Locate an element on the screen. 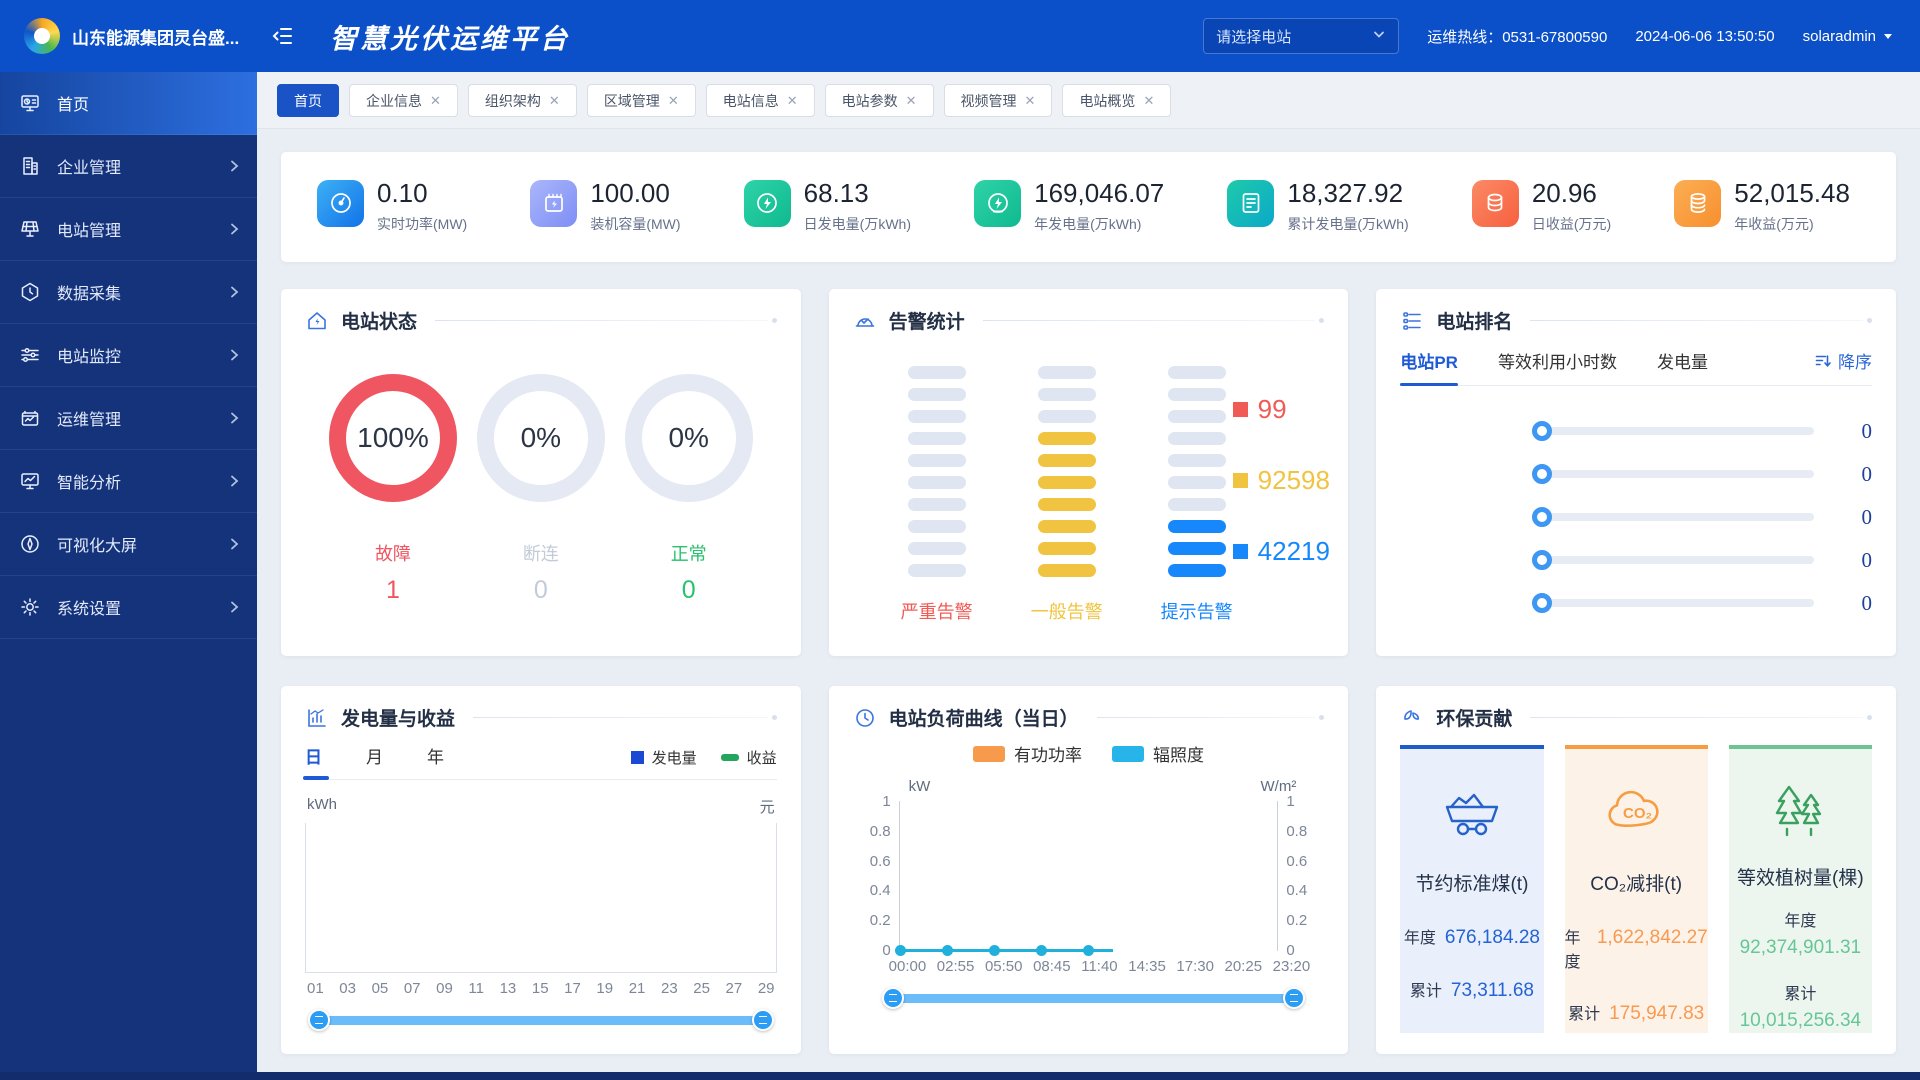 This screenshot has width=1920, height=1080. legend-item-有功功率: 有功功率 is located at coordinates (1027, 753).